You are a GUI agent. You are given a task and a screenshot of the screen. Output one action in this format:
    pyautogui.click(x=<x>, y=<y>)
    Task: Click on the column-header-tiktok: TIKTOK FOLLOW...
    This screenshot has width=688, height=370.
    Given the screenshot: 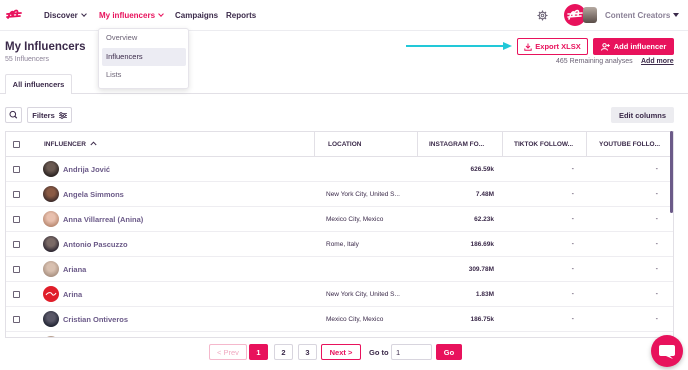 What is the action you would take?
    pyautogui.click(x=550, y=144)
    